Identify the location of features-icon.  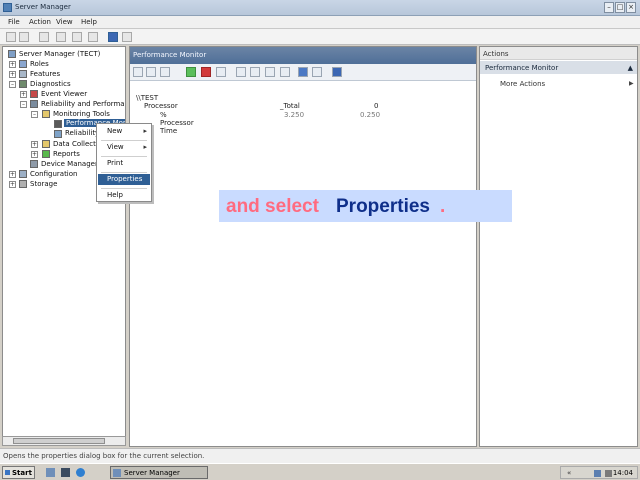
(23, 74).